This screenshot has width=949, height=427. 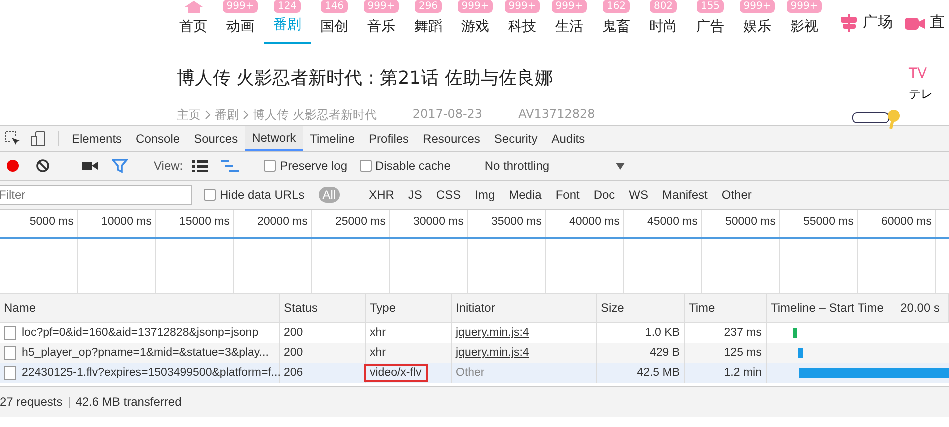 What do you see at coordinates (470, 373) in the screenshot?
I see `initiator-text: Other` at bounding box center [470, 373].